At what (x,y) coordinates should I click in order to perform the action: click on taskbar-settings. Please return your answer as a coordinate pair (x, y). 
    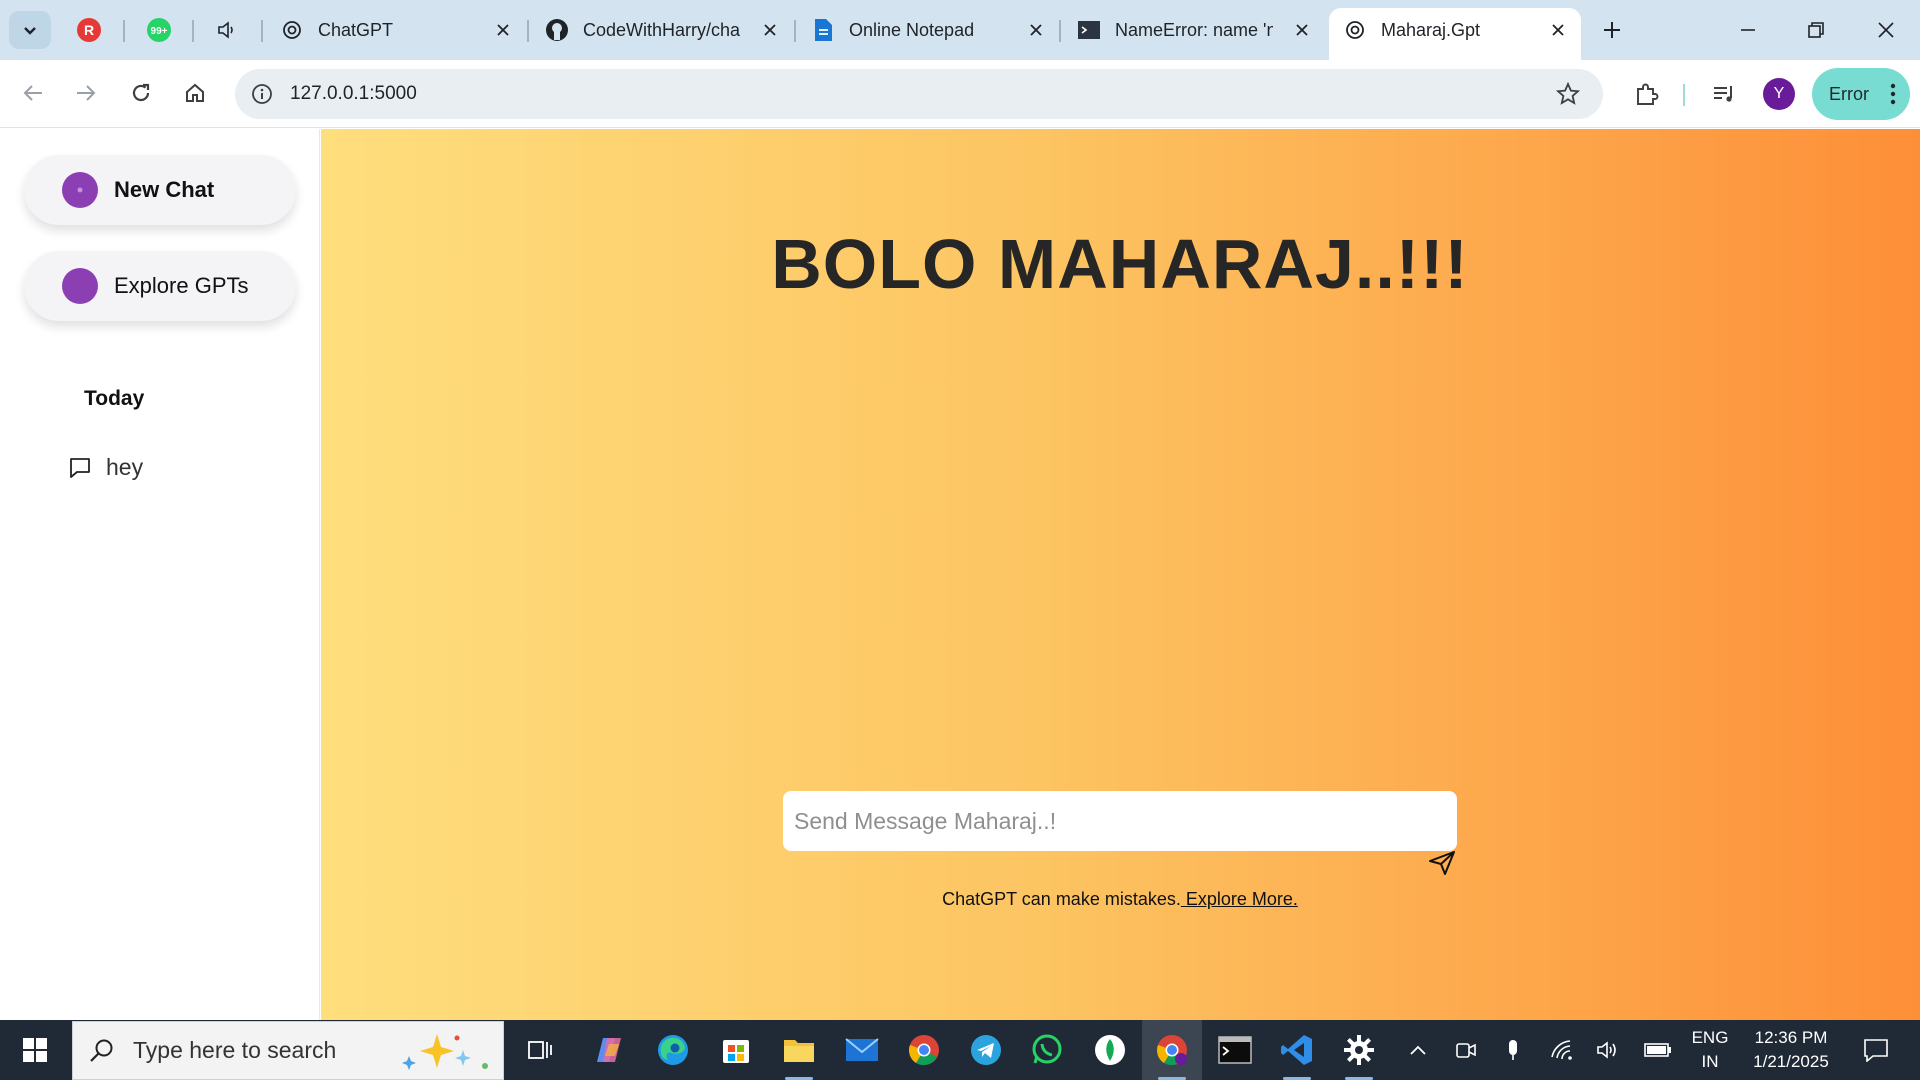
    Looking at the image, I should click on (1359, 1050).